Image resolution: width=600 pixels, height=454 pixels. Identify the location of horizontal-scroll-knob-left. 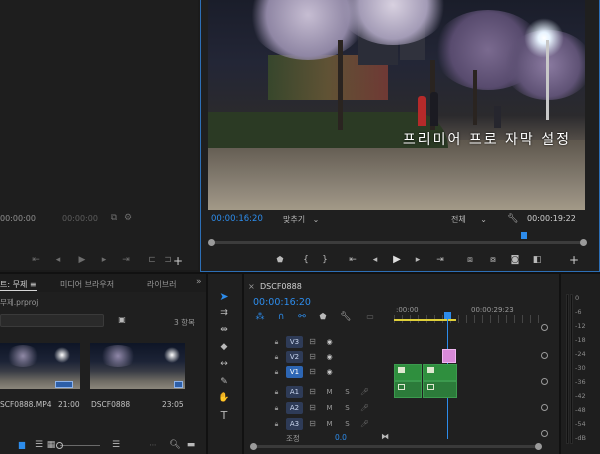
(253, 446).